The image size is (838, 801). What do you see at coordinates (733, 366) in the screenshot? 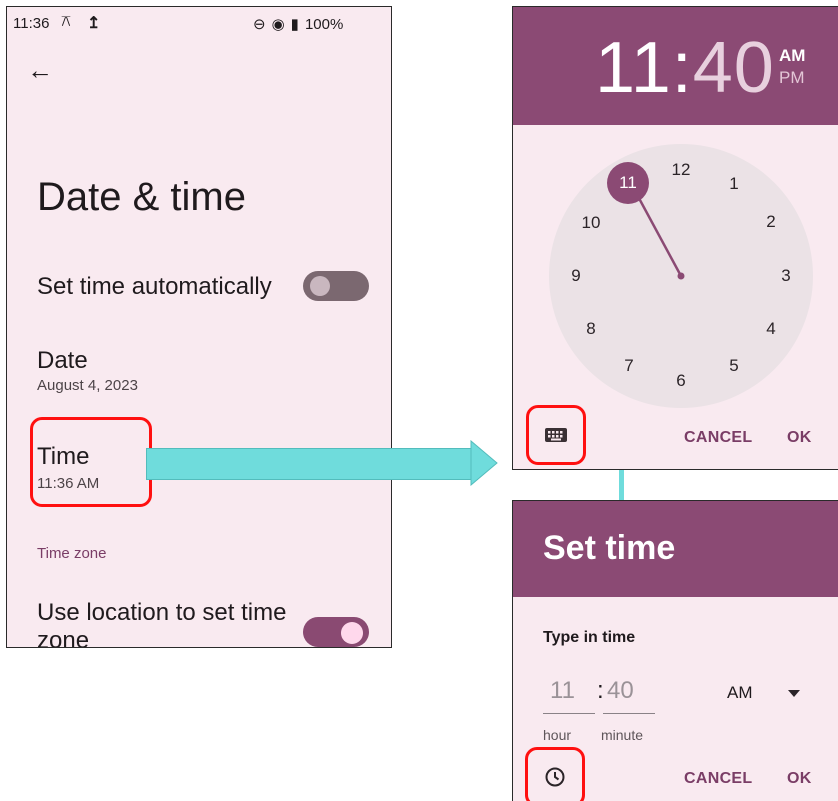
I see `dial-number-5: 5` at bounding box center [733, 366].